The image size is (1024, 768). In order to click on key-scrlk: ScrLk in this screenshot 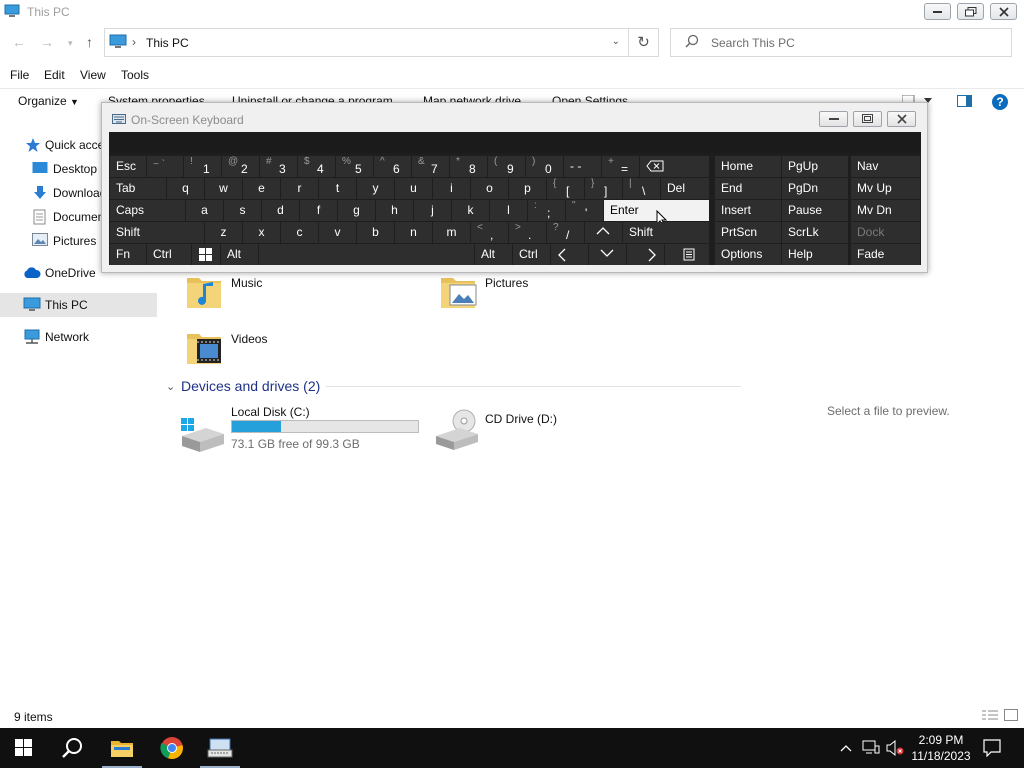, I will do `click(815, 232)`.